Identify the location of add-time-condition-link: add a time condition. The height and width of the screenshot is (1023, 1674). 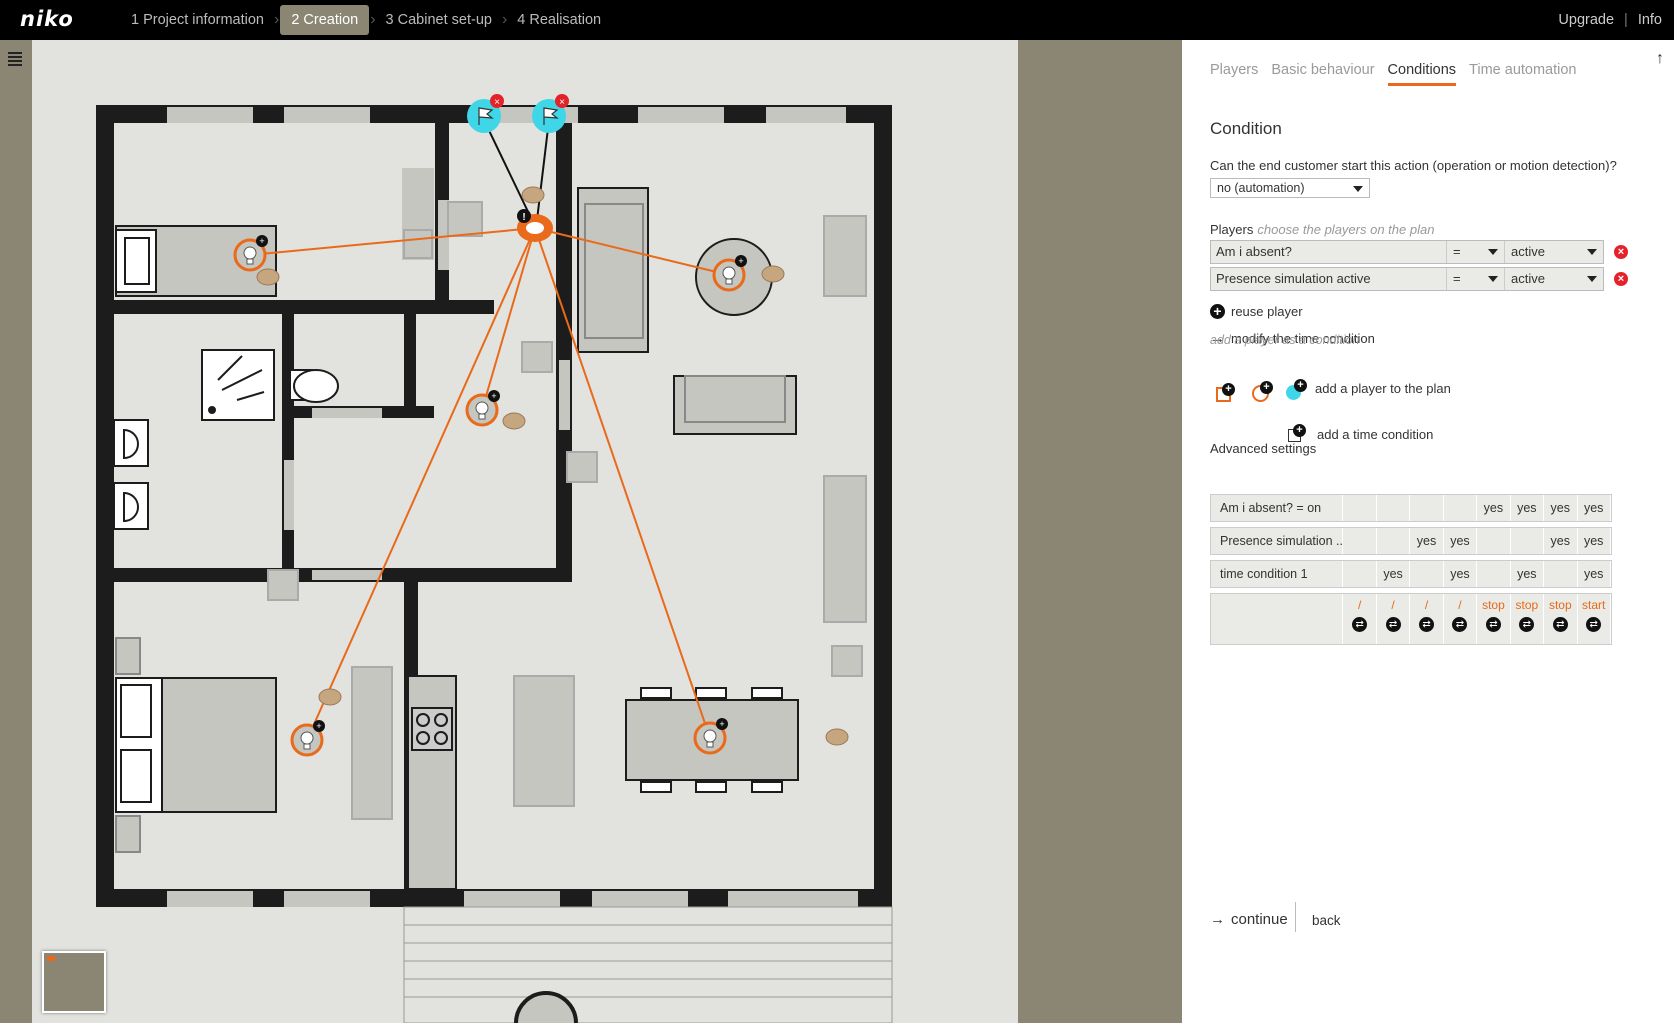
(1375, 434).